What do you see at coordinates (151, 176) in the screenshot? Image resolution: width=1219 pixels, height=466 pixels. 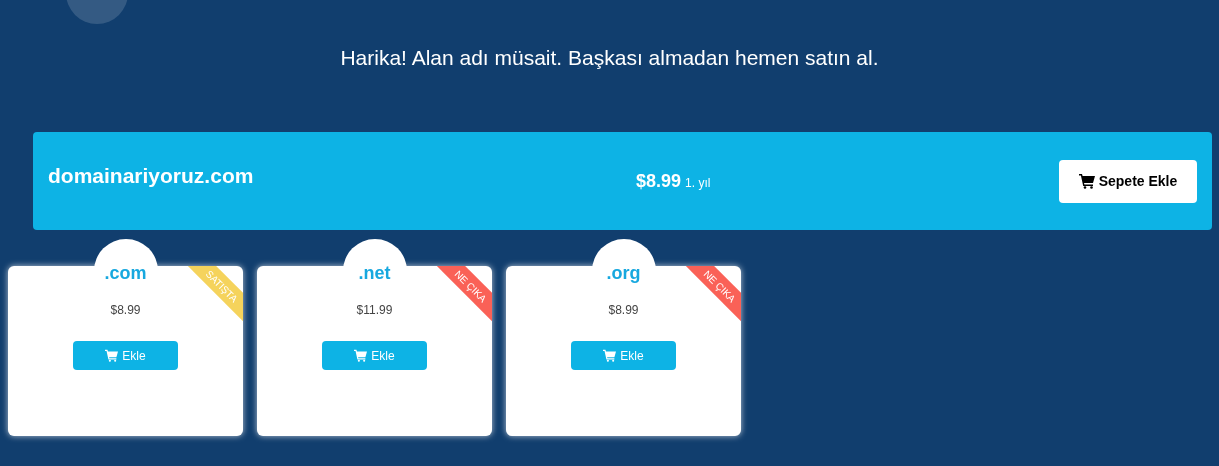 I see `domain-name: domainariyoruz.com` at bounding box center [151, 176].